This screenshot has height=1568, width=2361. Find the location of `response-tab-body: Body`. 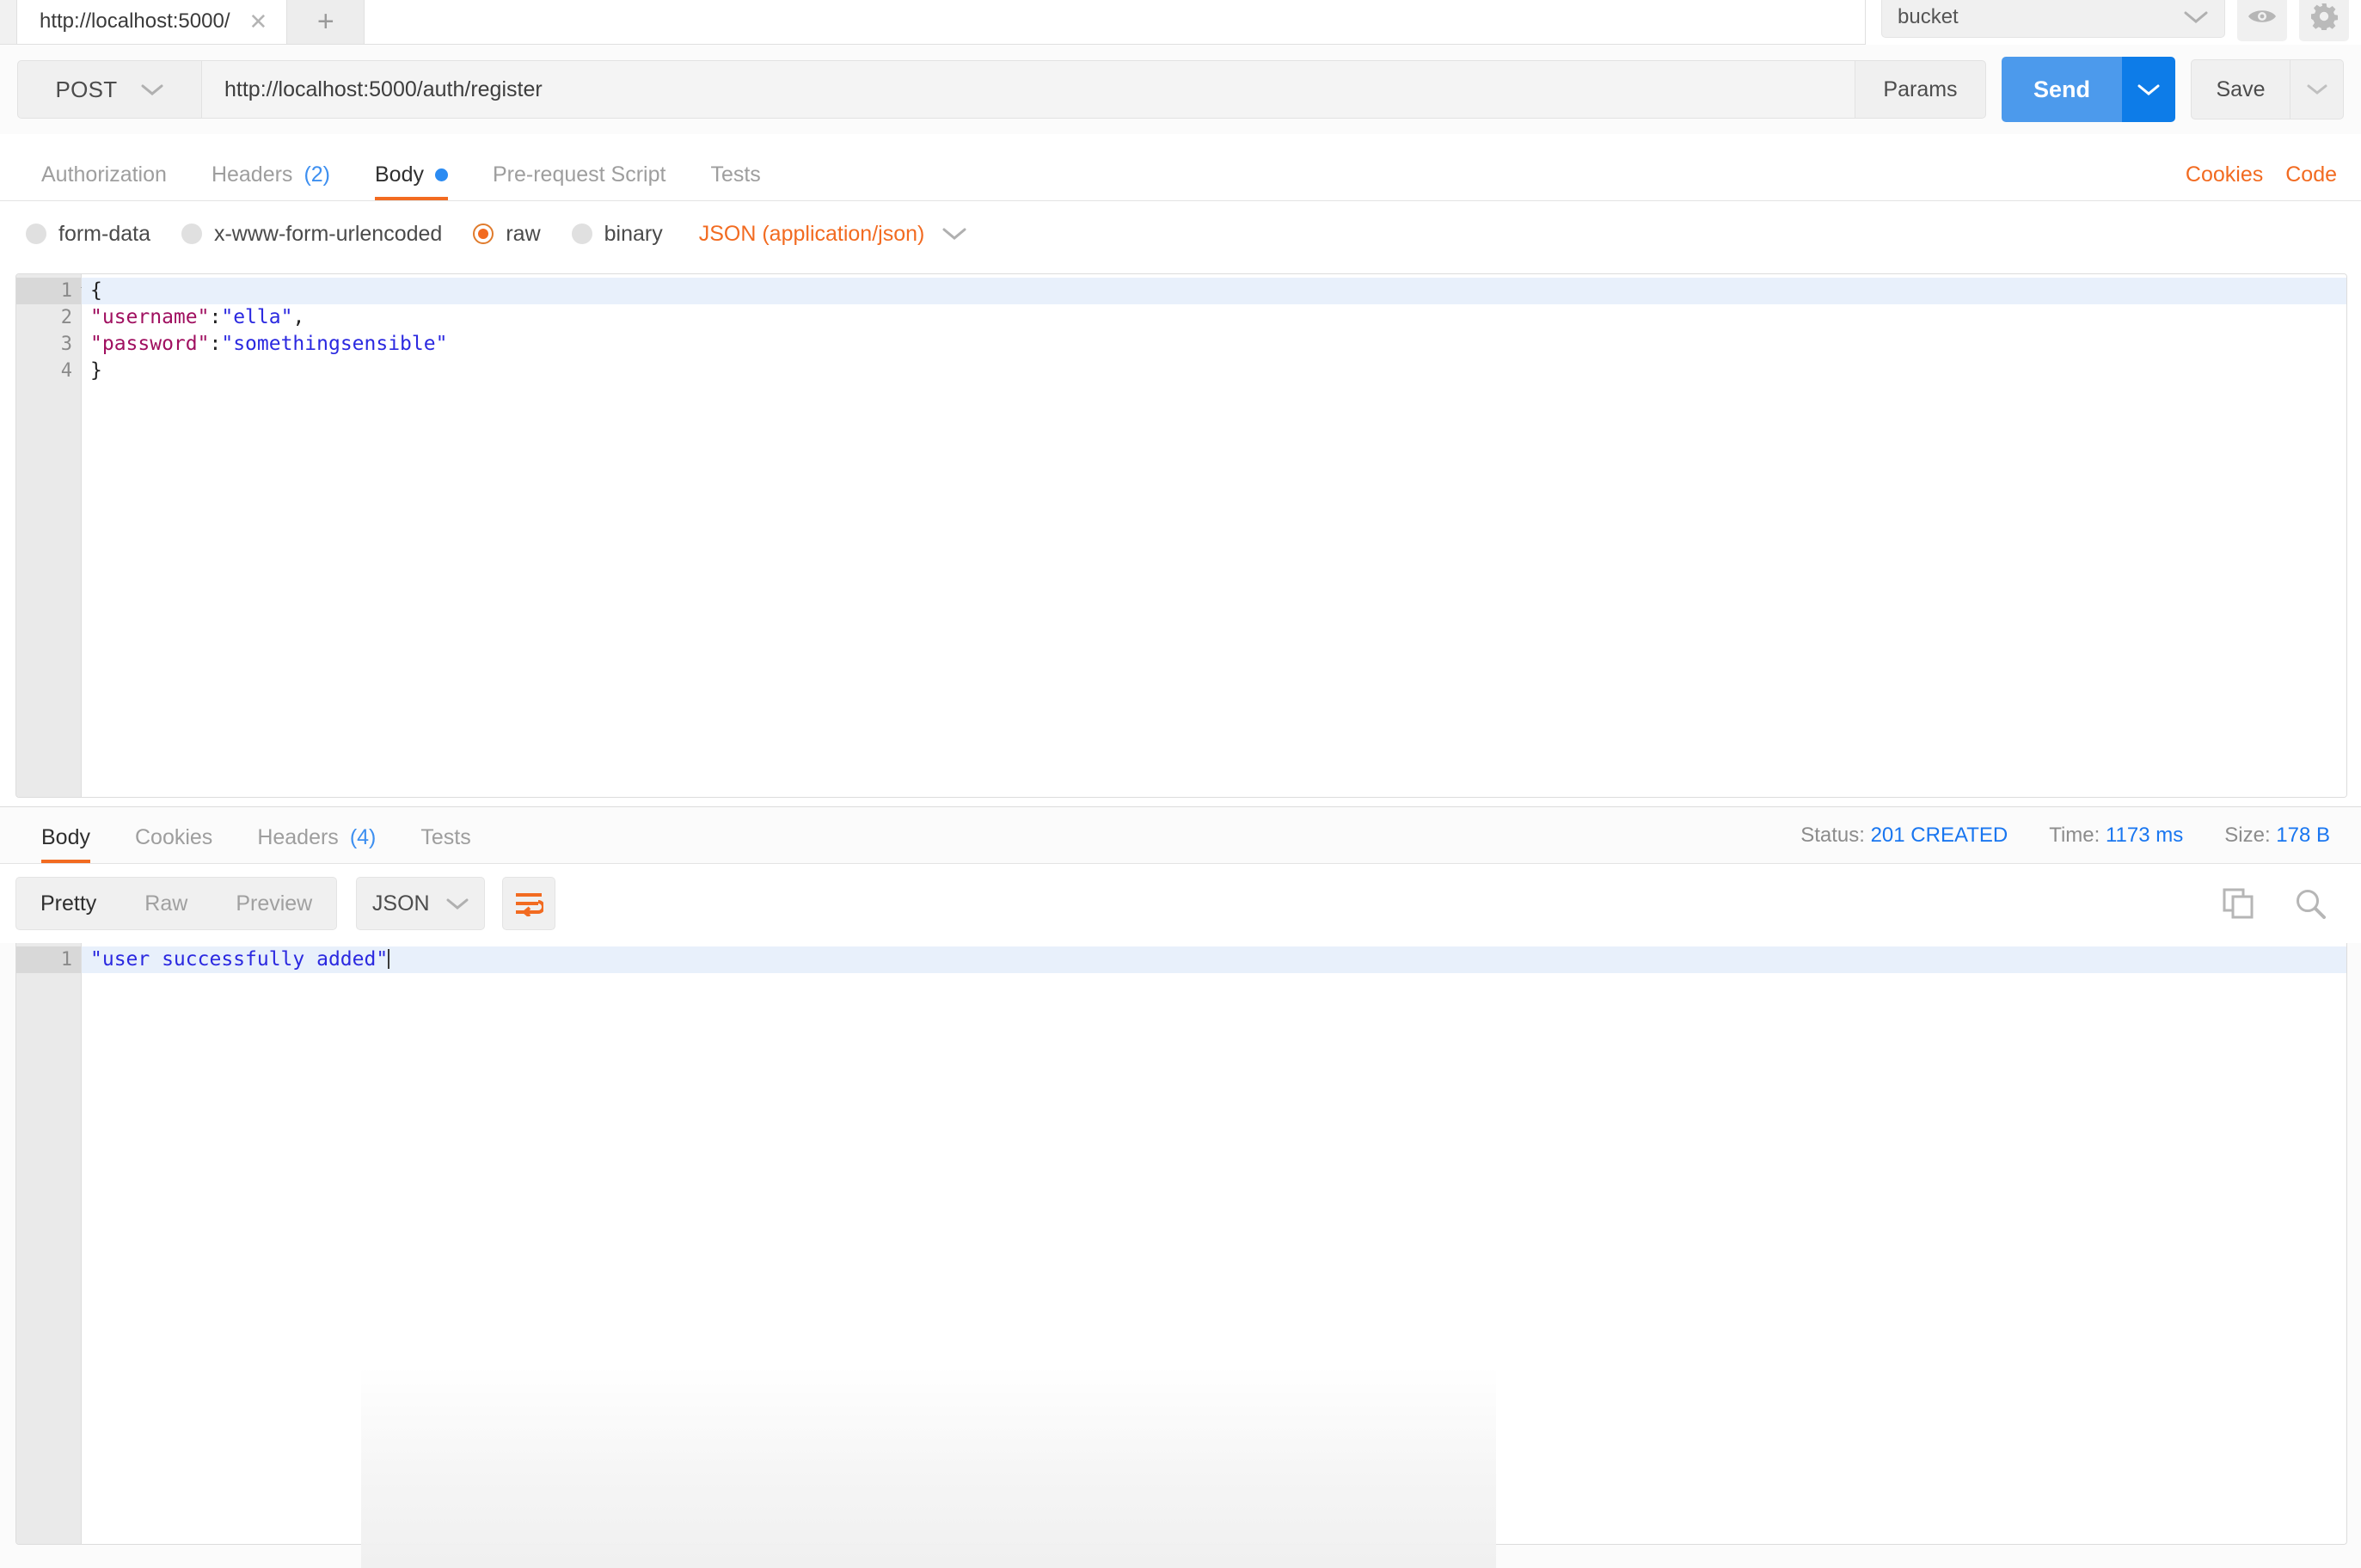

response-tab-body: Body is located at coordinates (66, 837).